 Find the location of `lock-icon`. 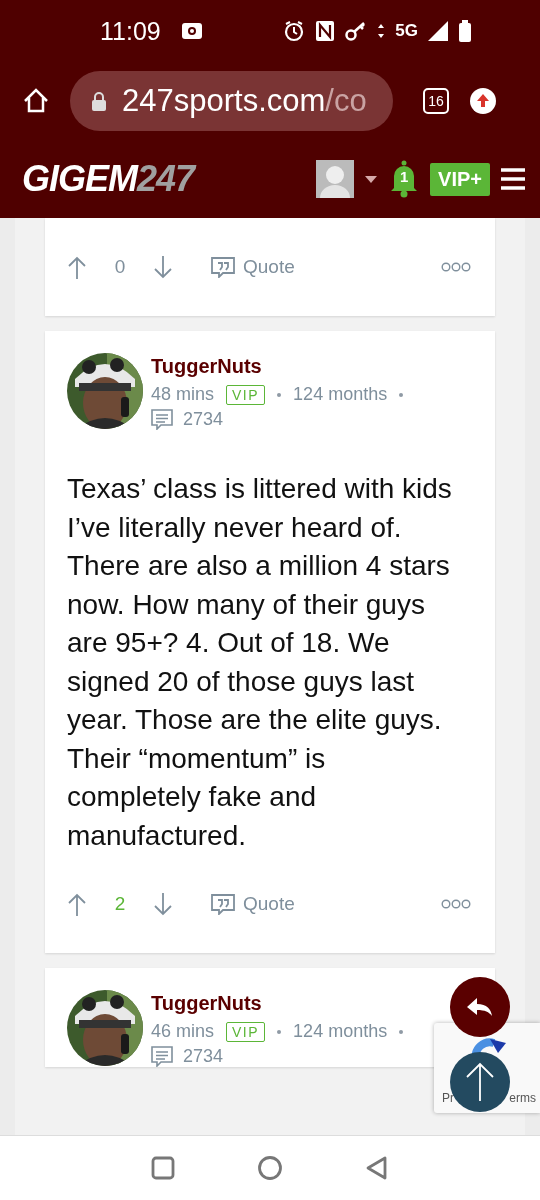

lock-icon is located at coordinates (99, 101).